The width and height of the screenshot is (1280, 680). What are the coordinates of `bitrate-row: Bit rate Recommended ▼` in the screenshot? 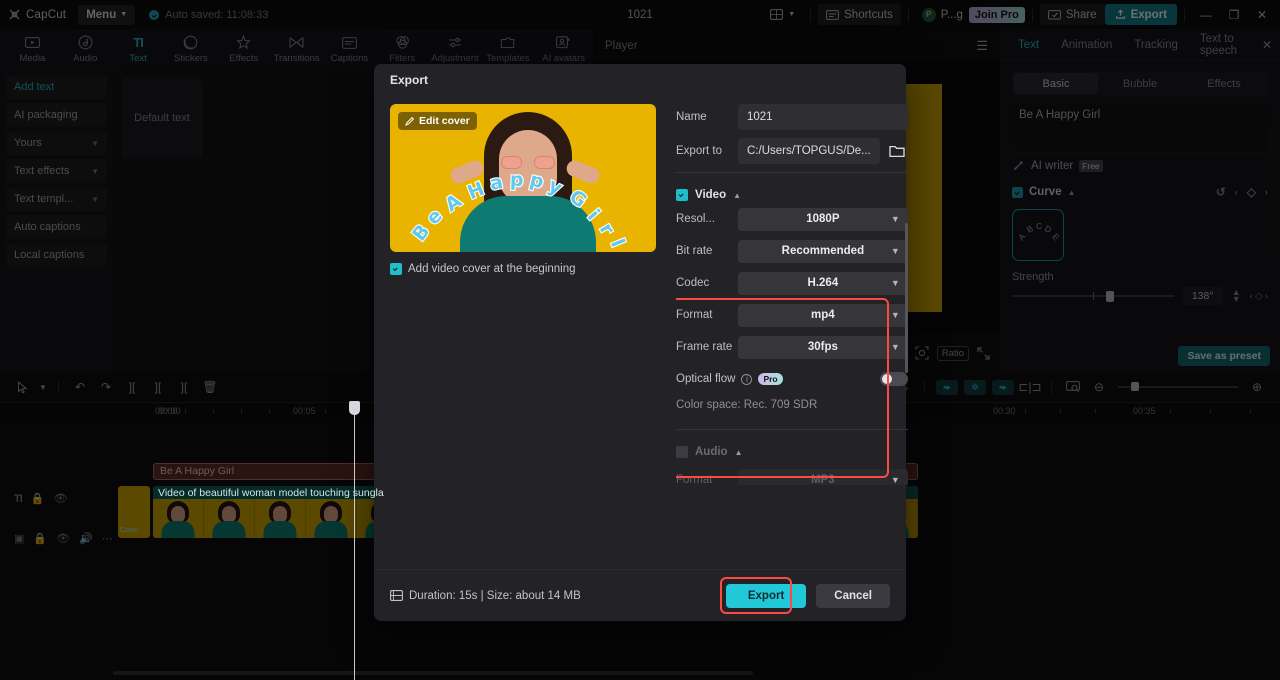 It's located at (792, 251).